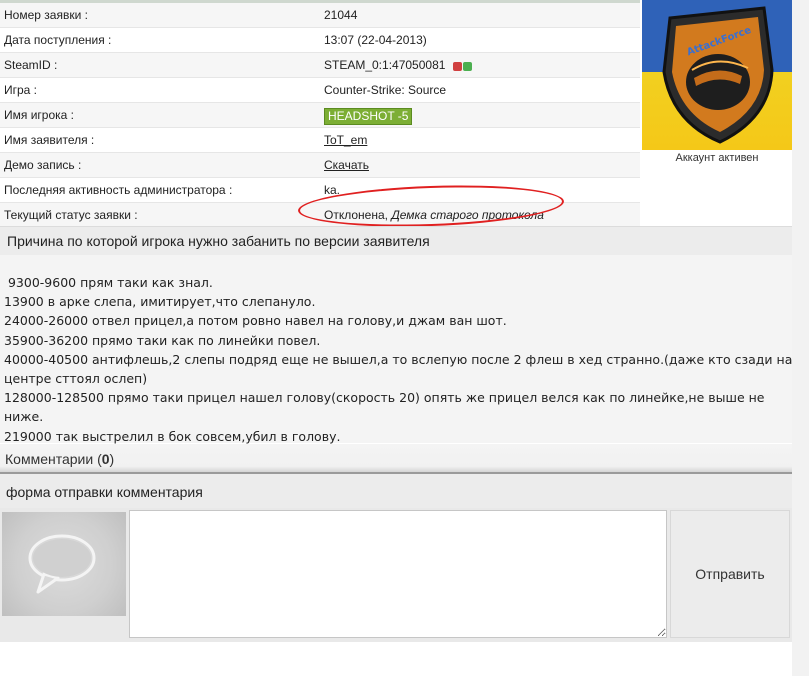 The height and width of the screenshot is (676, 809). I want to click on label-player-name: Имя игрока :, so click(39, 115).